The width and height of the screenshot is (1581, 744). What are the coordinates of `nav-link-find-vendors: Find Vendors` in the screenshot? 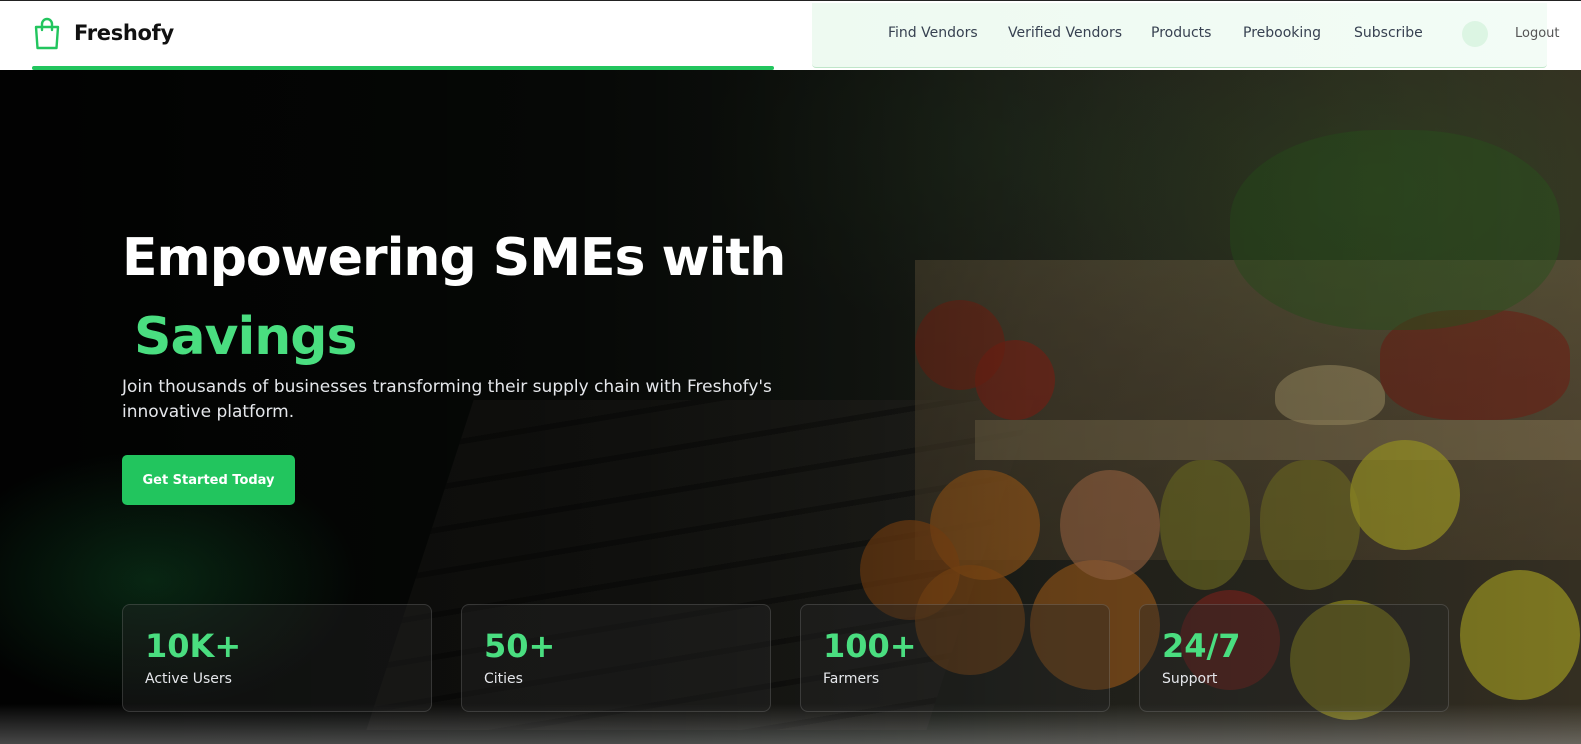 It's located at (933, 33).